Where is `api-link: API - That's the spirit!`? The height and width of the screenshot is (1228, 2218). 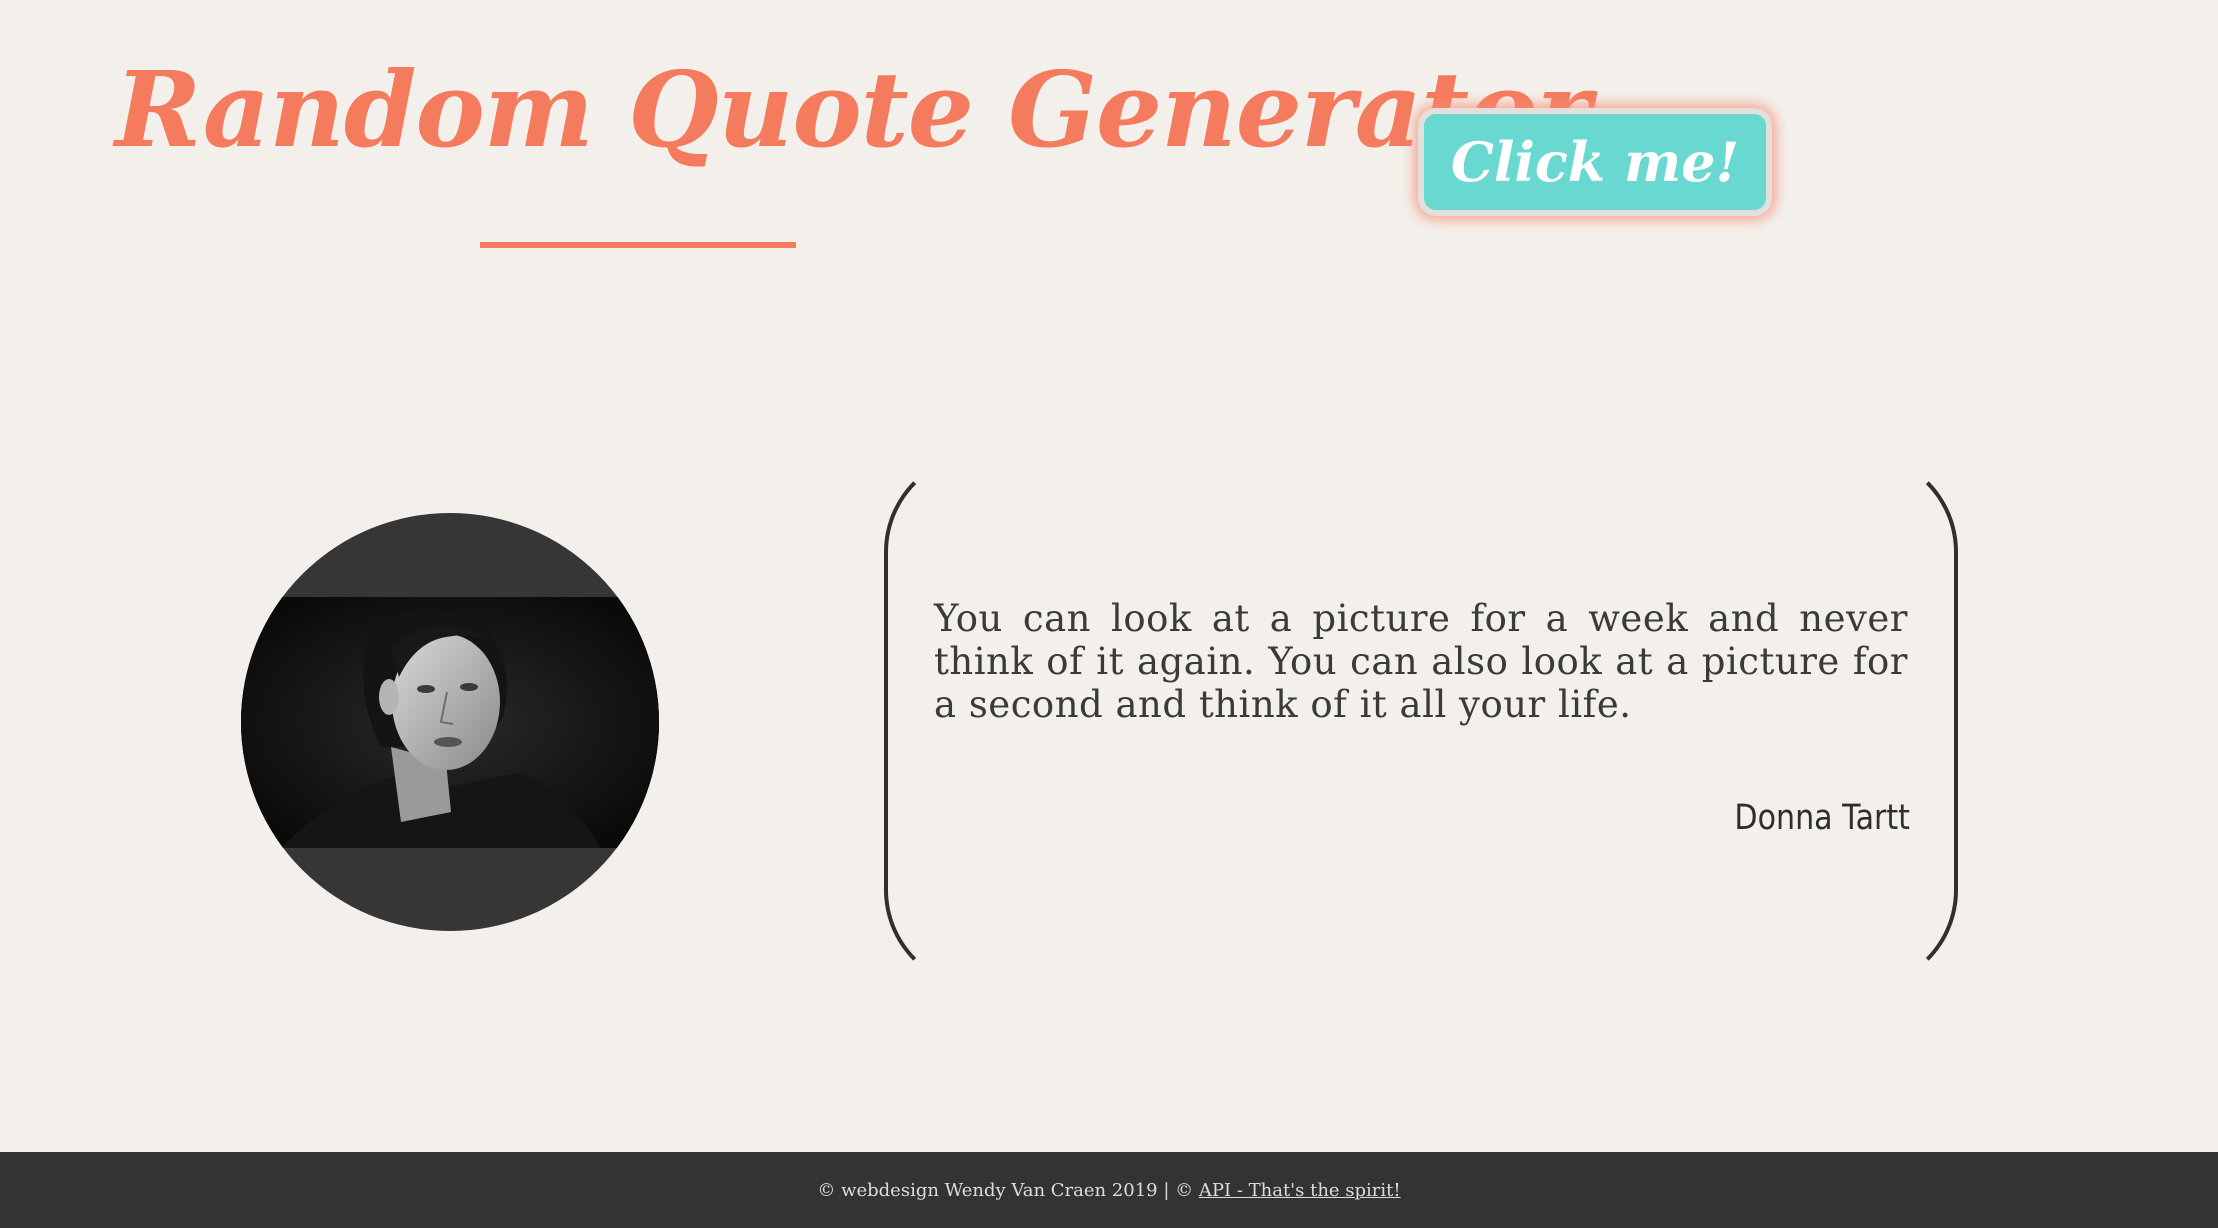
api-link: API - That's the spirit! is located at coordinates (1300, 1190).